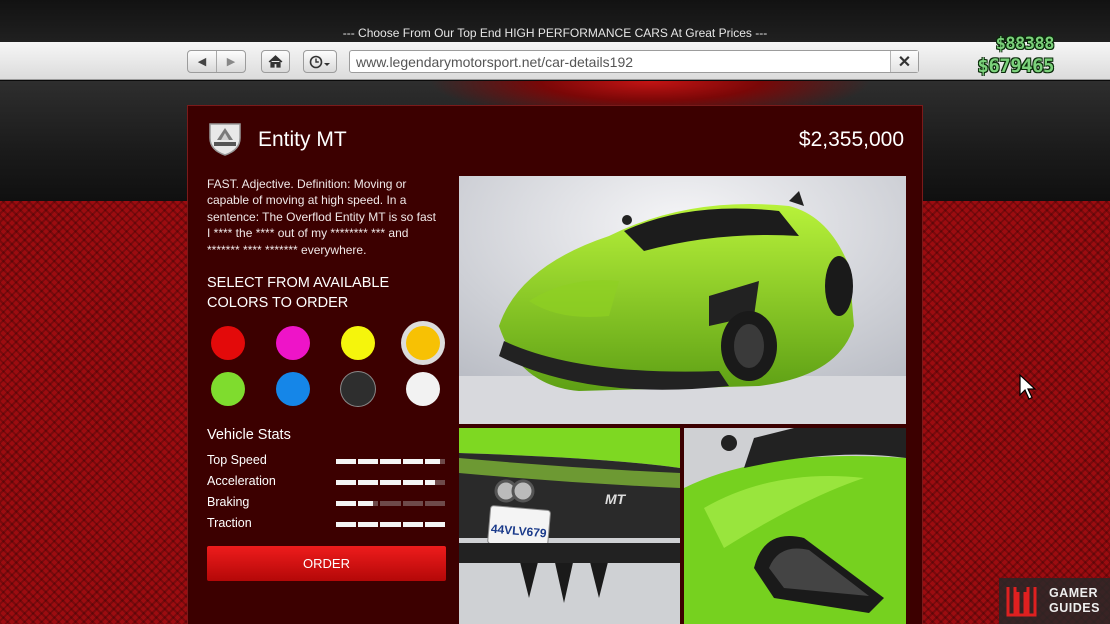  What do you see at coordinates (228, 389) in the screenshot?
I see `color-swatch-lime` at bounding box center [228, 389].